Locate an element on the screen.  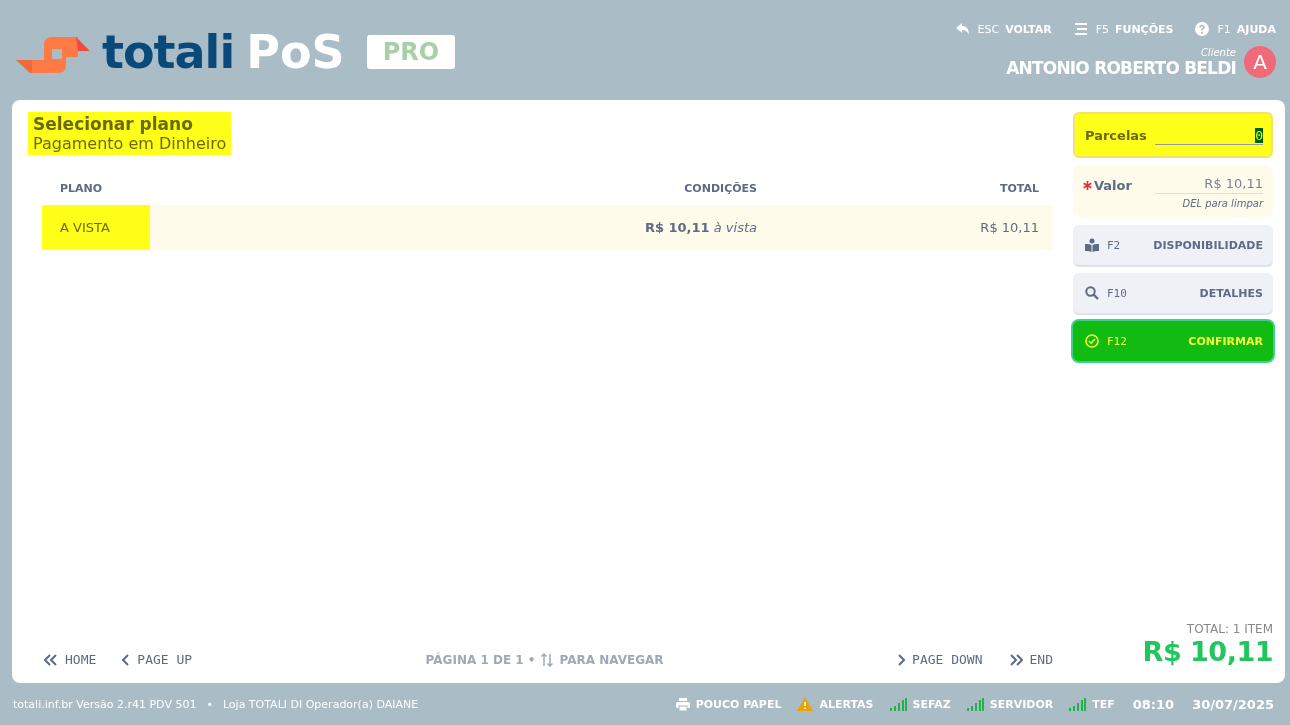
double-chevron-right-icon is located at coordinates (1015, 659).